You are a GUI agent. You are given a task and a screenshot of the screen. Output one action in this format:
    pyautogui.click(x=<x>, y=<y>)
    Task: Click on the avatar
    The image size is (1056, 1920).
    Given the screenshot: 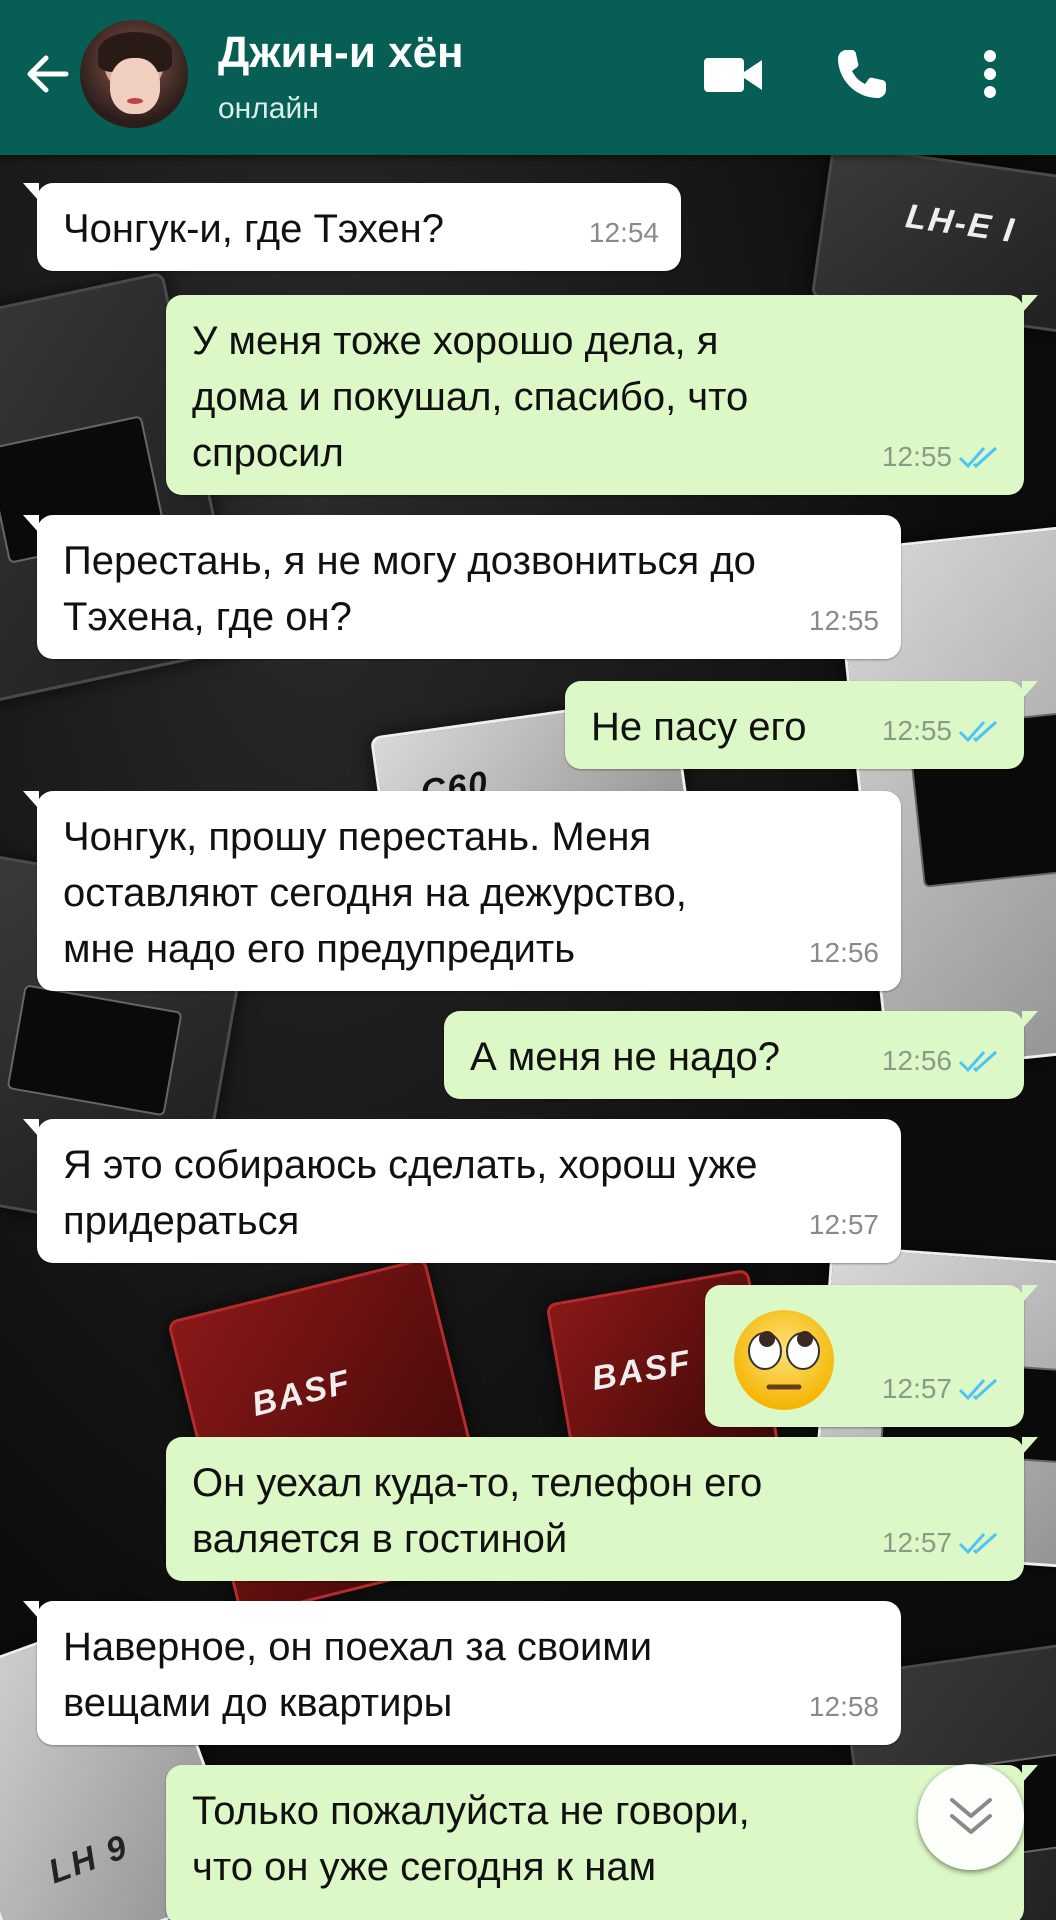 What is the action you would take?
    pyautogui.click(x=134, y=74)
    